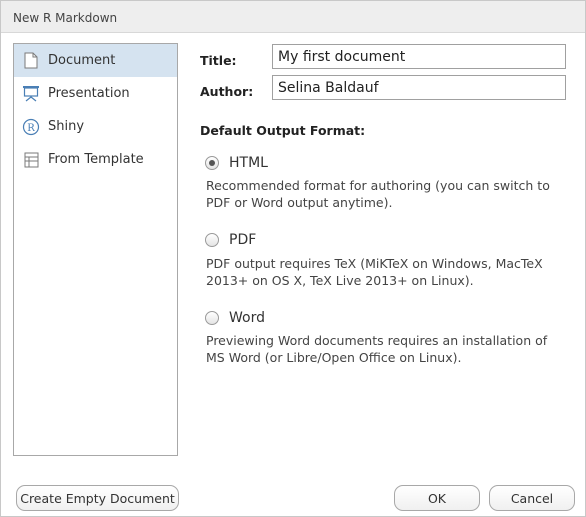 The height and width of the screenshot is (517, 586). Describe the element at coordinates (437, 498) in the screenshot. I see `ok-button: OK` at that location.